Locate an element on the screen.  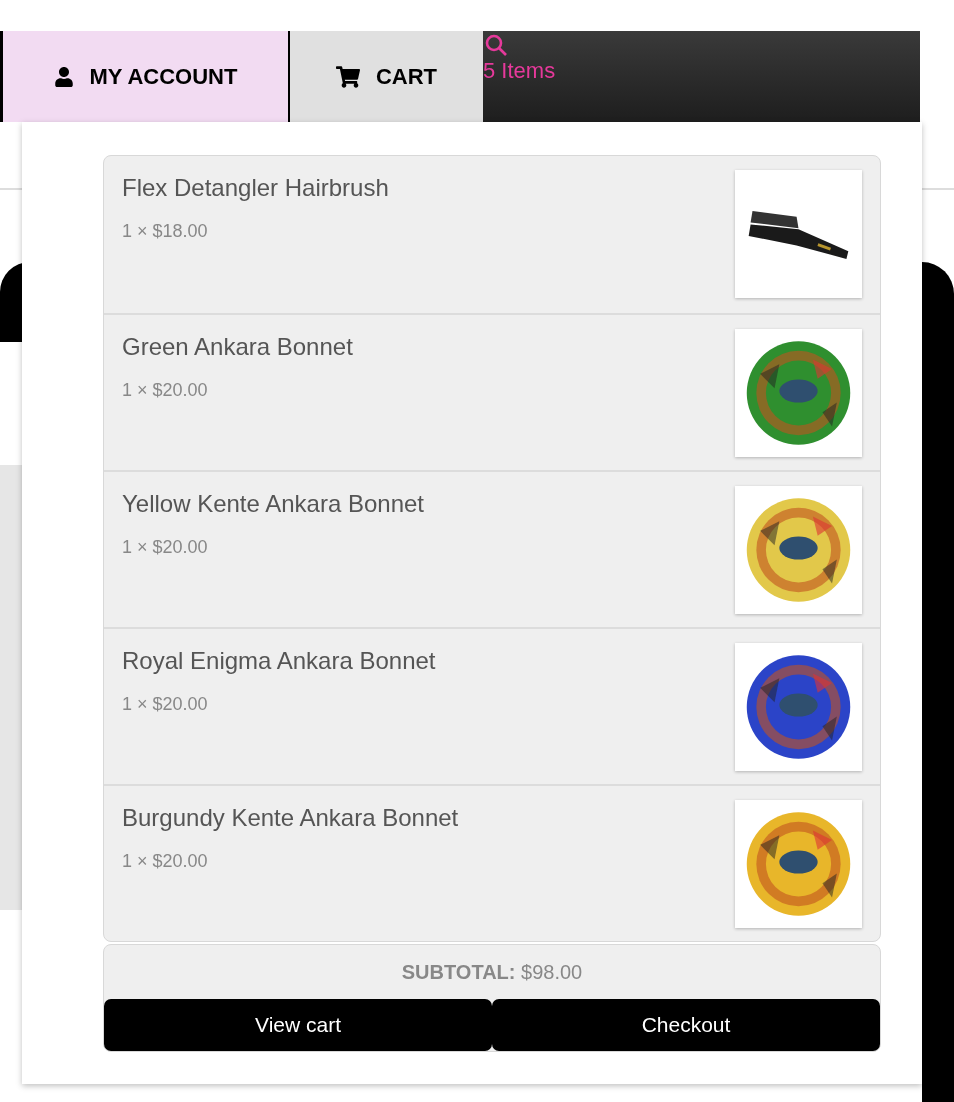
product-name: Royal Enigma Ankara Bonnet is located at coordinates (279, 661).